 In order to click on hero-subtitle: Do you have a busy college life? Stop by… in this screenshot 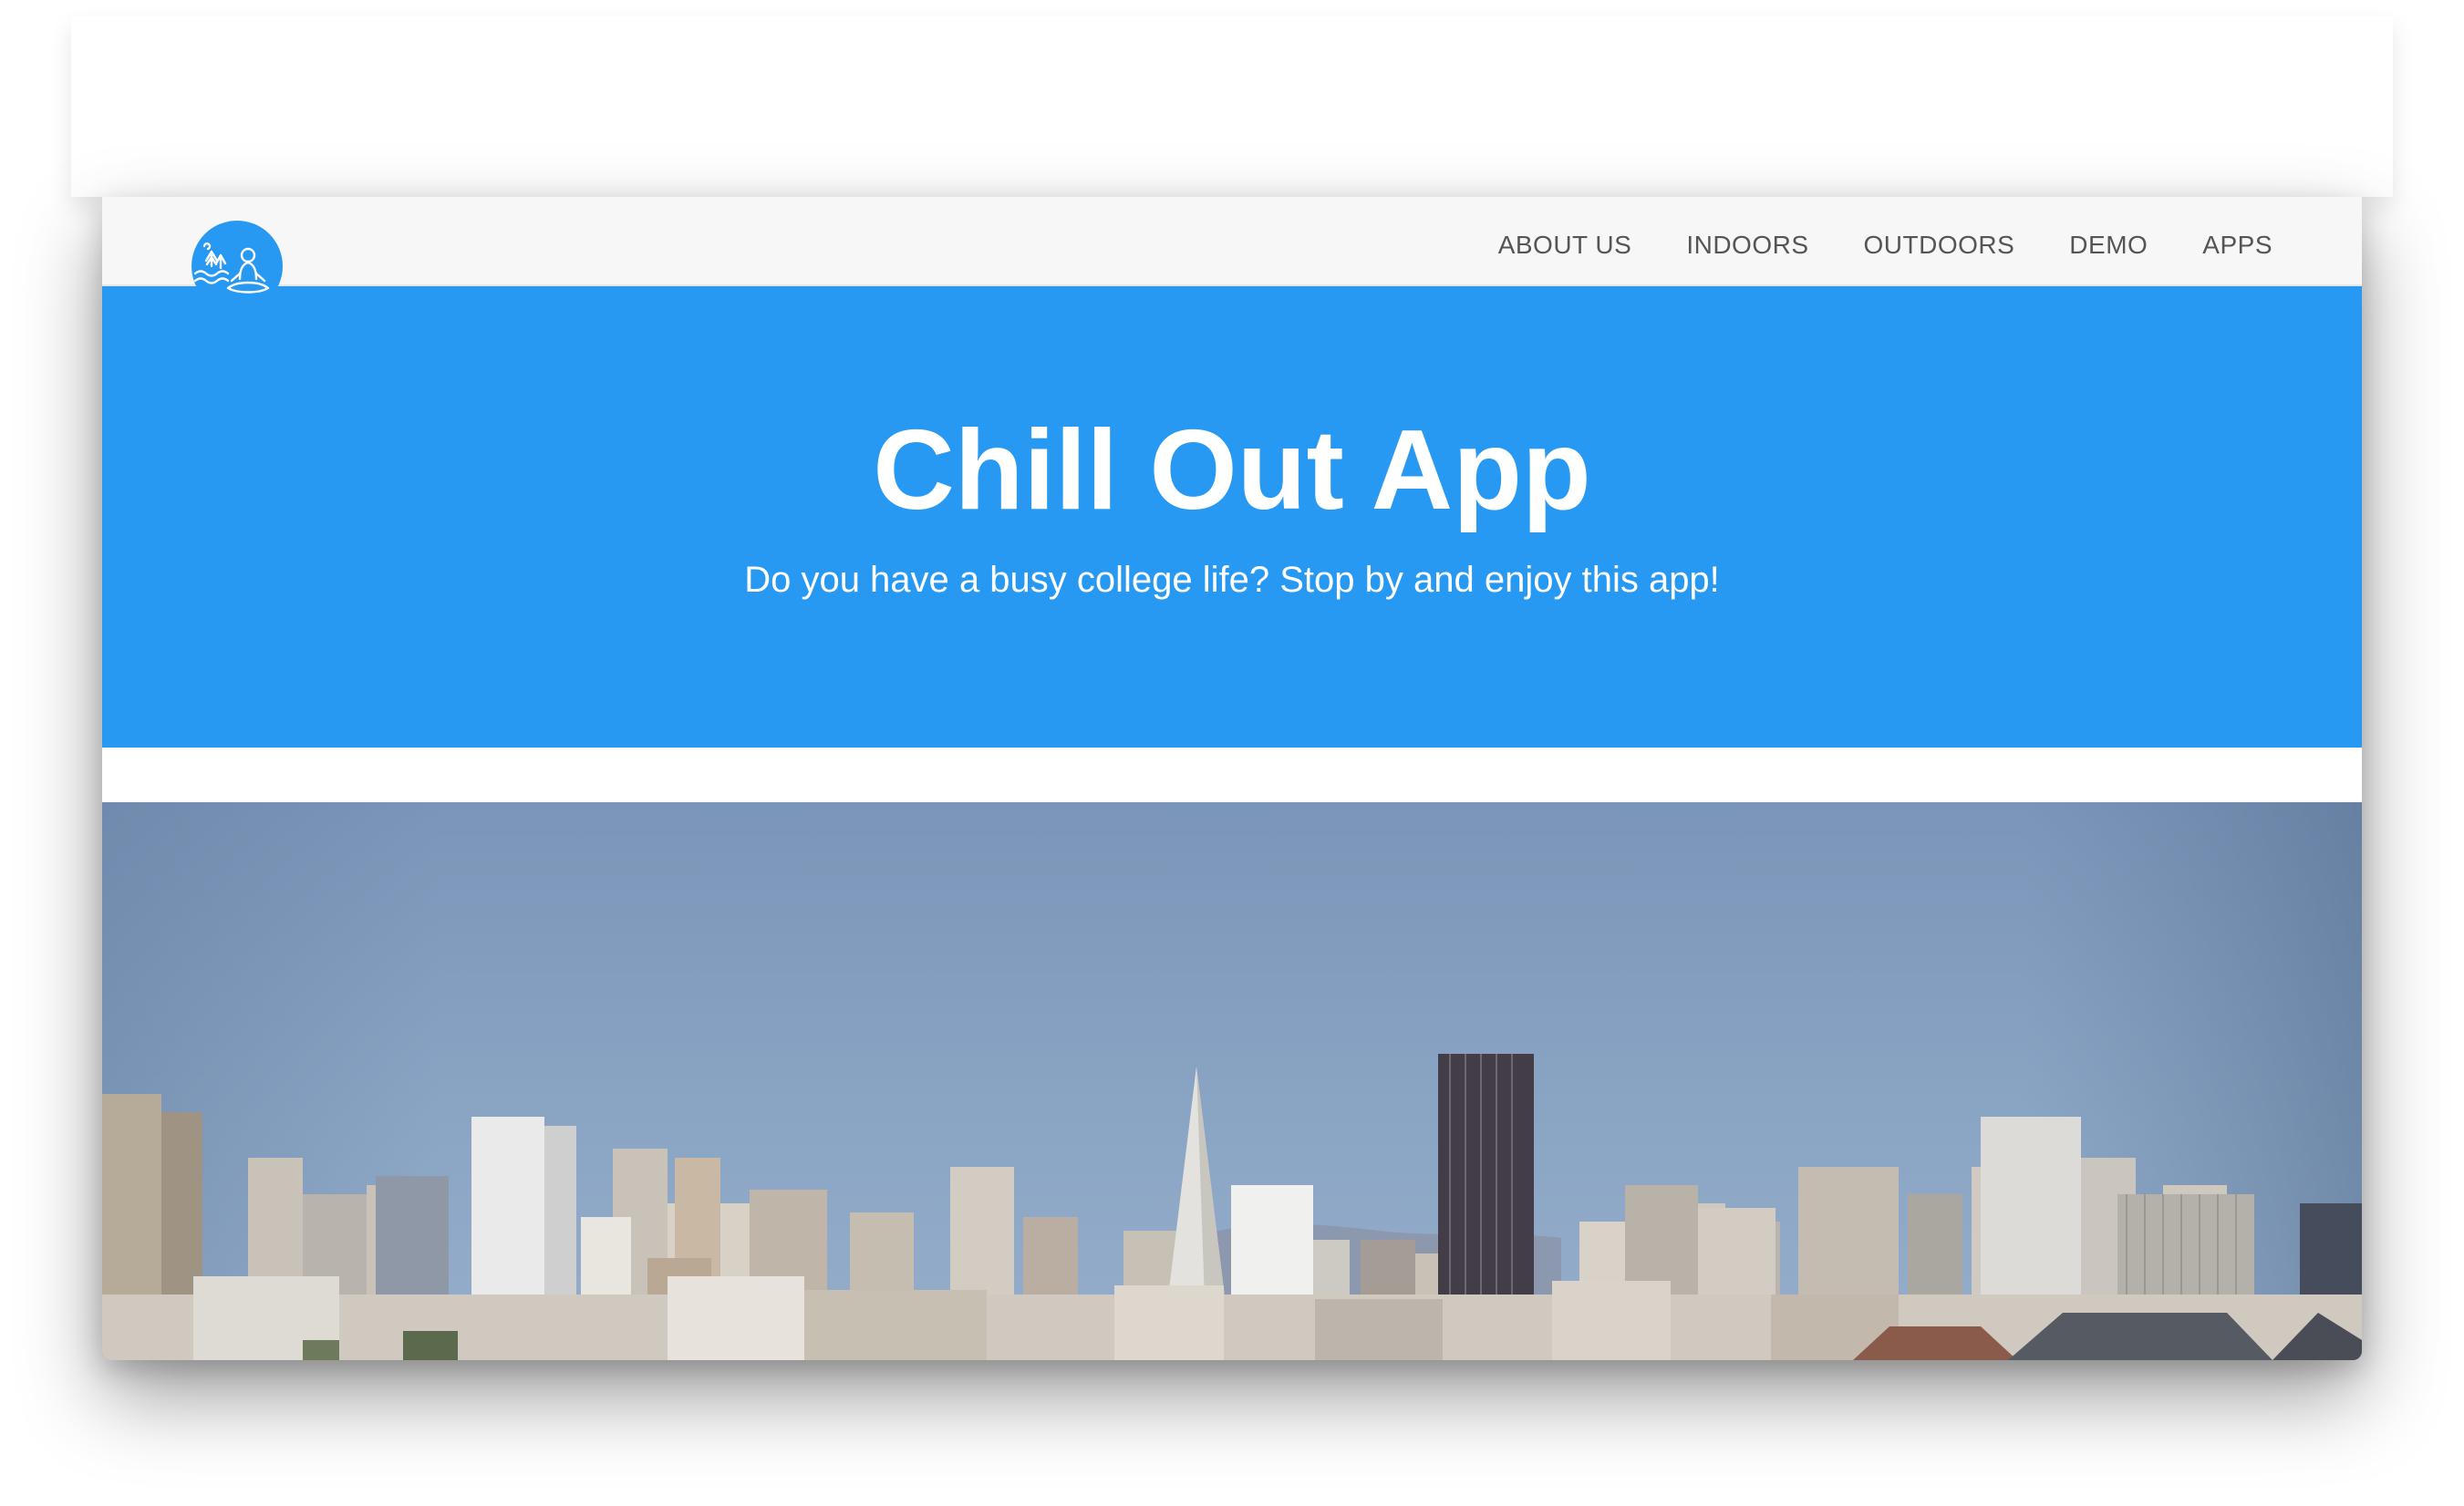, I will do `click(1232, 580)`.